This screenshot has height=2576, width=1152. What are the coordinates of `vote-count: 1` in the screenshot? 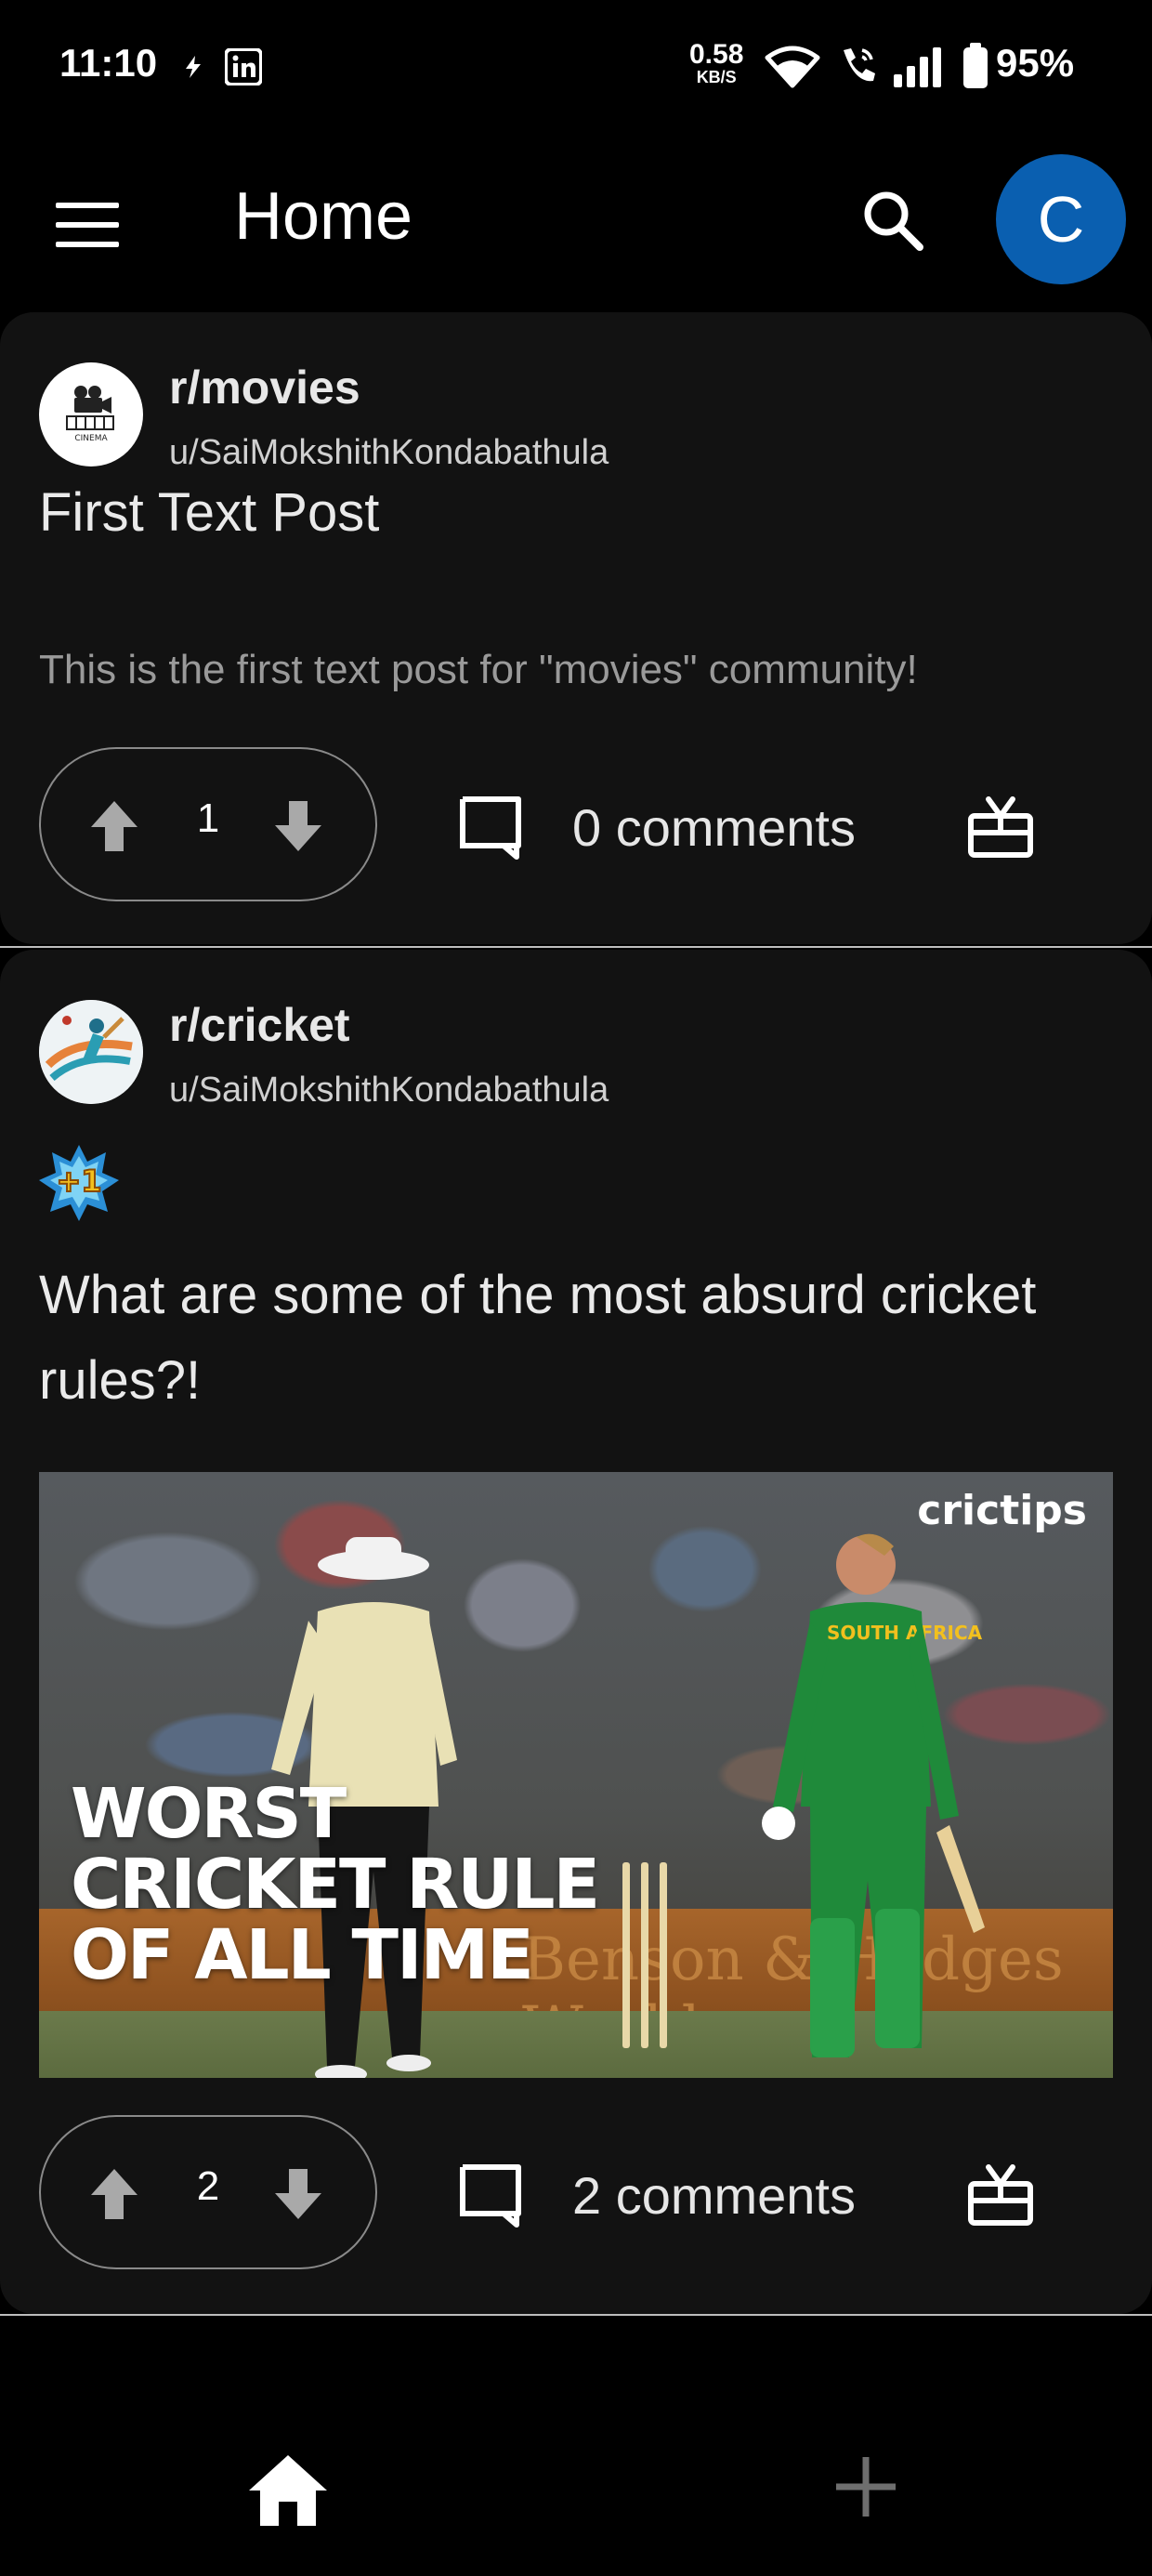 It's located at (208, 818).